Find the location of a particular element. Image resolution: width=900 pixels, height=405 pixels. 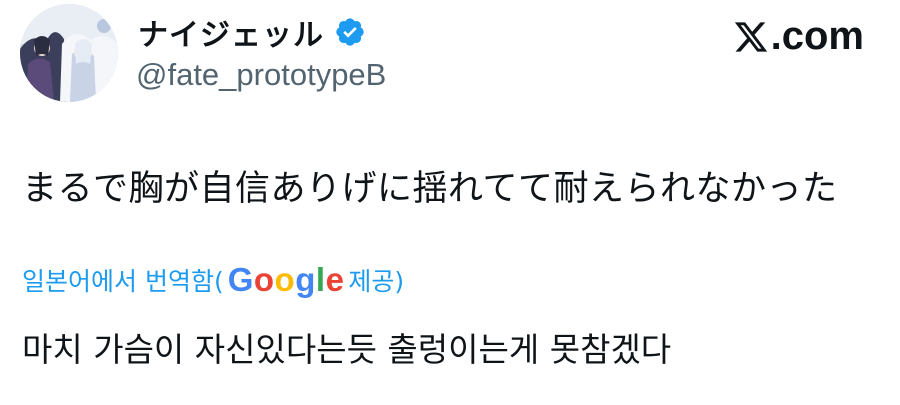

translated-text: 마치 가슴이 자신있다는듯 출렁이는게 못참겠다 is located at coordinates (347, 349).